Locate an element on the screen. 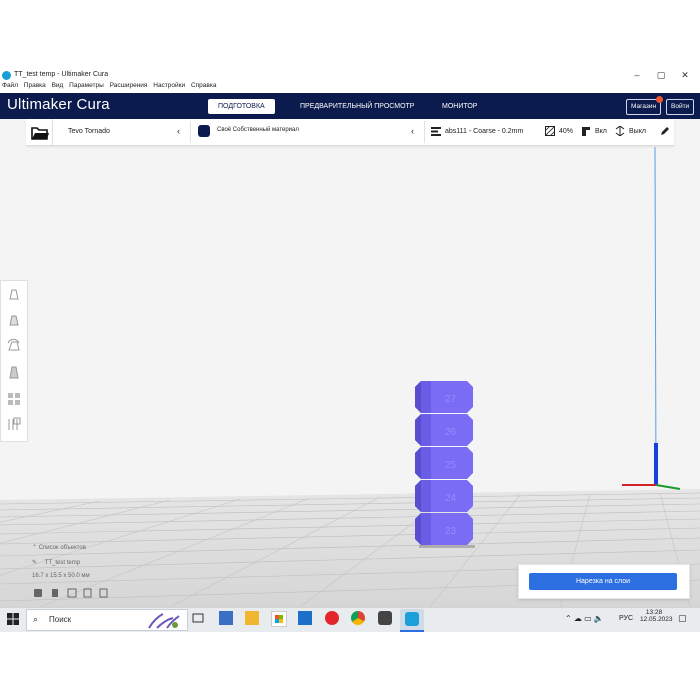  cura-app-icon is located at coordinates (6, 75).